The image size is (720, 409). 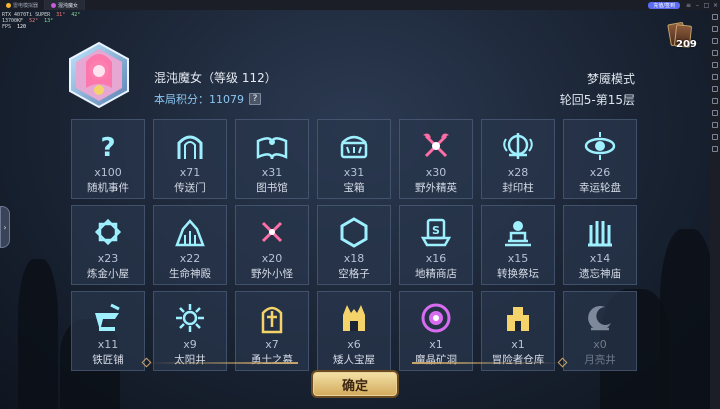 I want to click on dwarf-treasure-icon, so click(x=354, y=318).